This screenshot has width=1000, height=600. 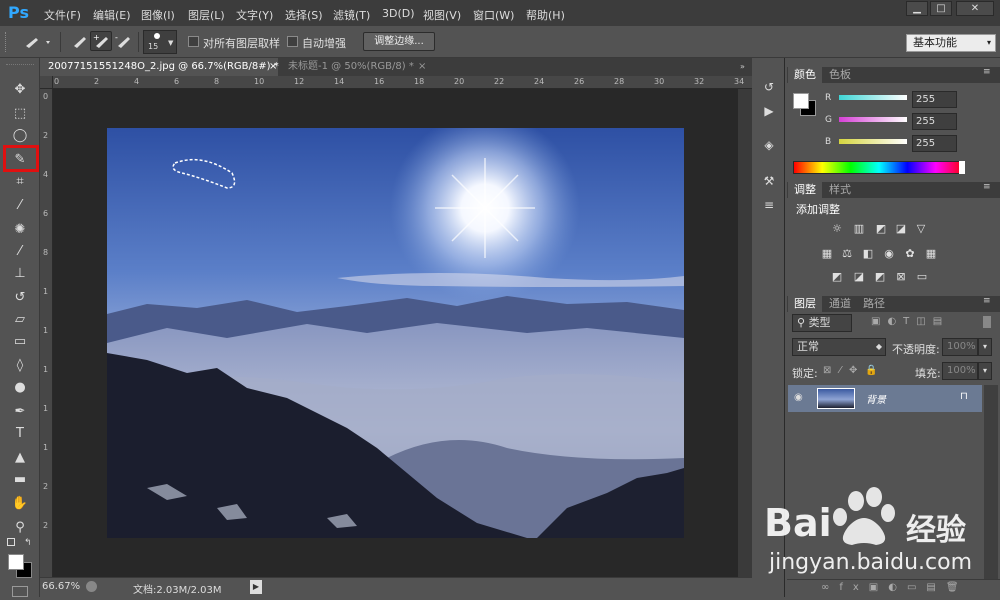 What do you see at coordinates (941, 8) in the screenshot?
I see `maximize-button: □` at bounding box center [941, 8].